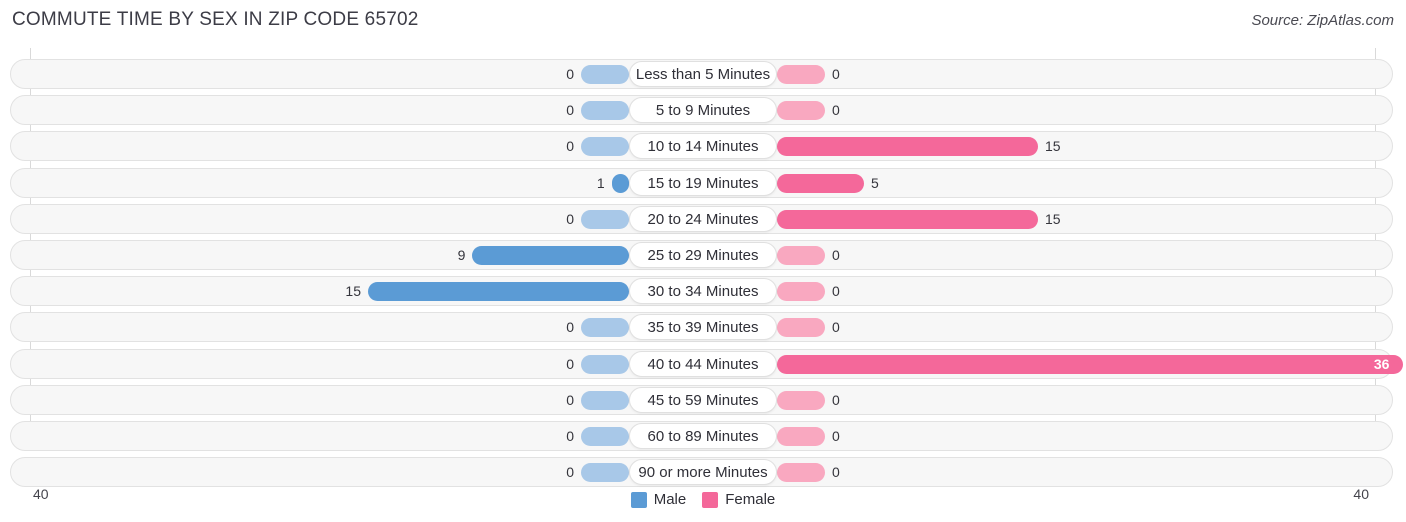  I want to click on category-label: 90 or more Minutes, so click(703, 472).